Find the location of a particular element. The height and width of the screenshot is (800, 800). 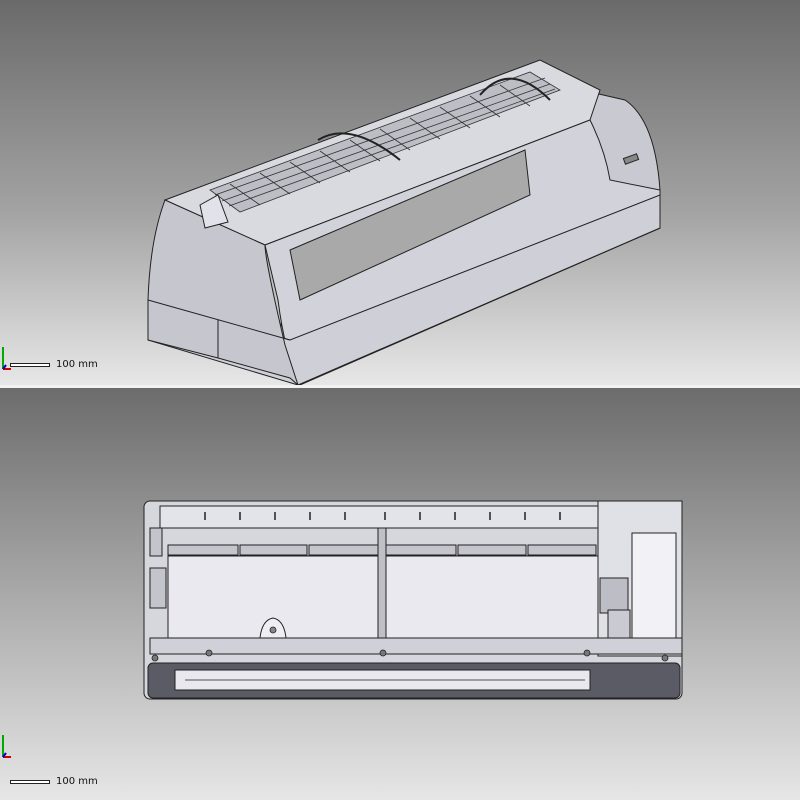

left-clip is located at coordinates (156, 542).